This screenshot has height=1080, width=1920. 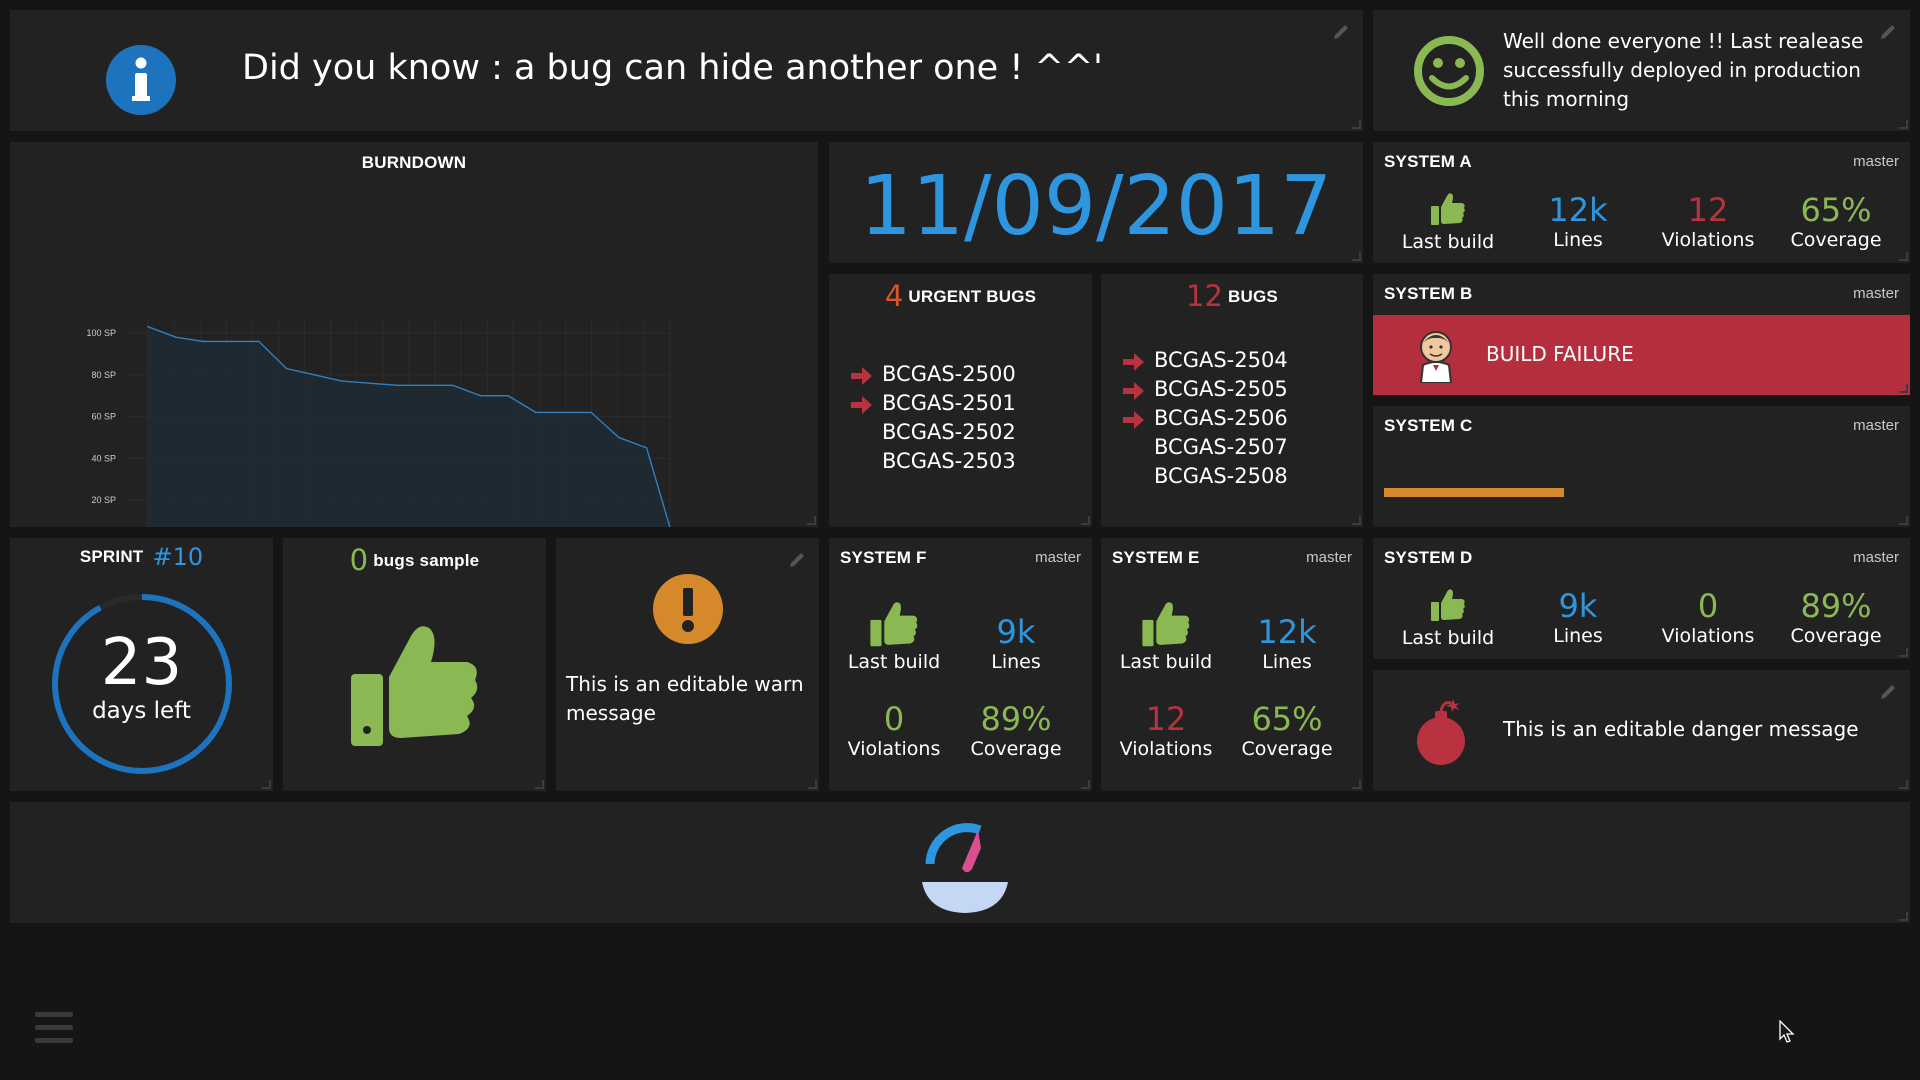 I want to click on system-d-title: SYSTEM D, so click(x=1428, y=557).